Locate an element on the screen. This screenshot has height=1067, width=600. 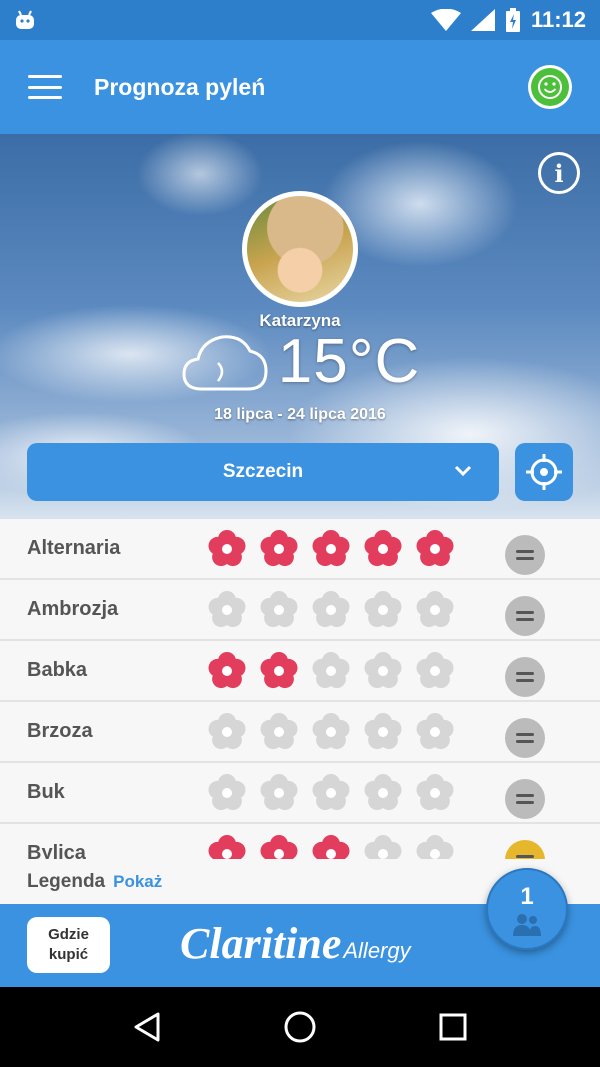
smile-icon is located at coordinates (550, 87).